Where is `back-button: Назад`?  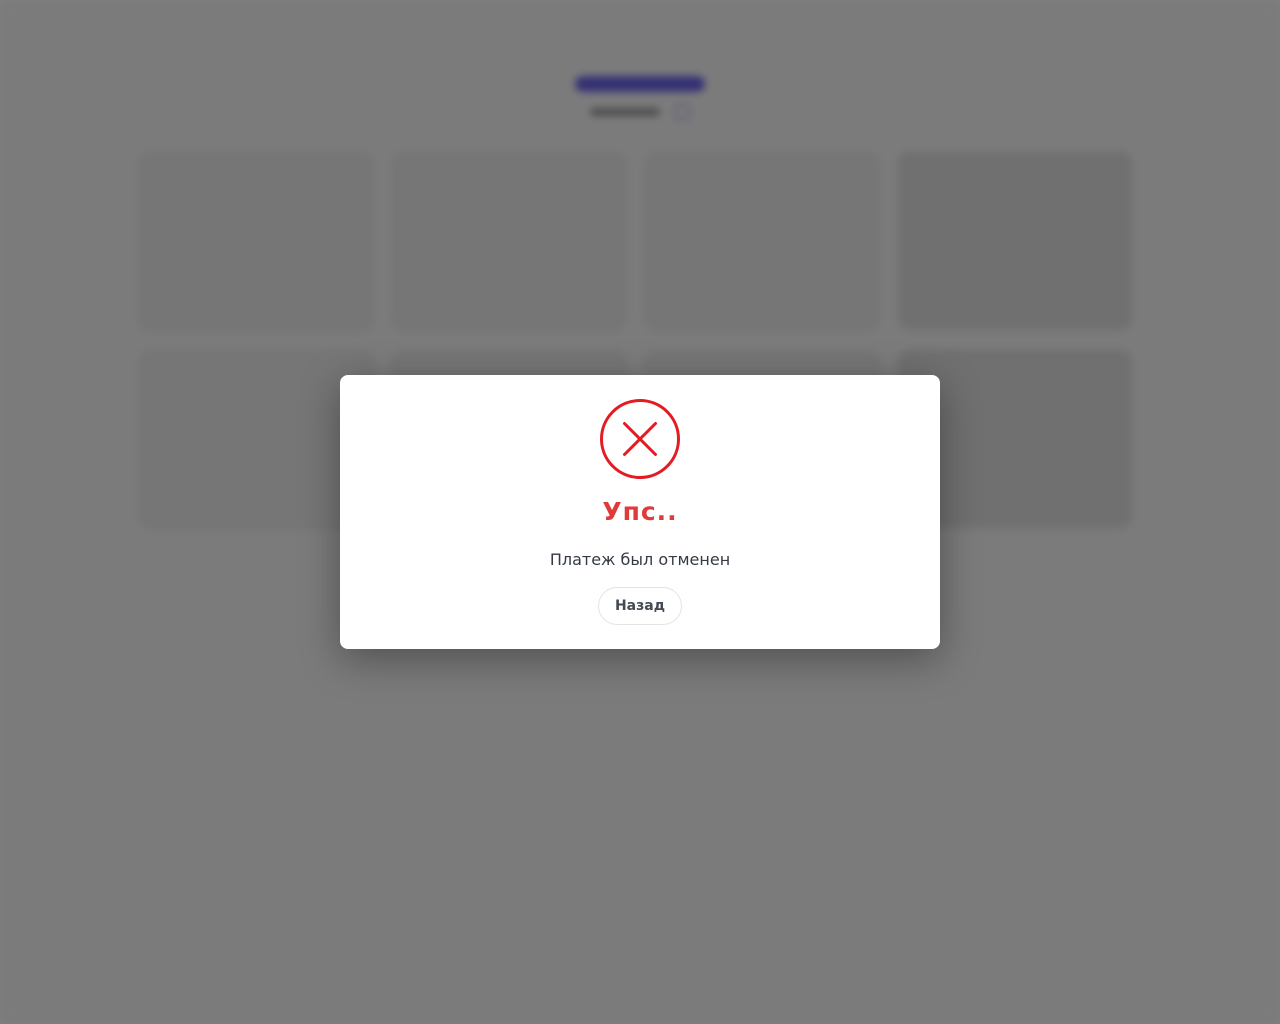 back-button: Назад is located at coordinates (640, 606).